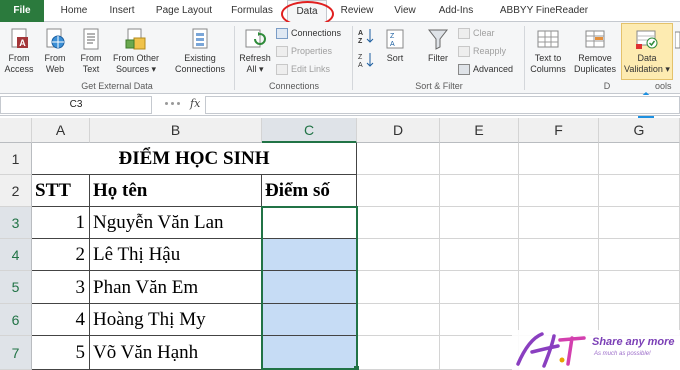 This screenshot has width=680, height=370. What do you see at coordinates (16, 223) in the screenshot?
I see `row-header-3: 3` at bounding box center [16, 223].